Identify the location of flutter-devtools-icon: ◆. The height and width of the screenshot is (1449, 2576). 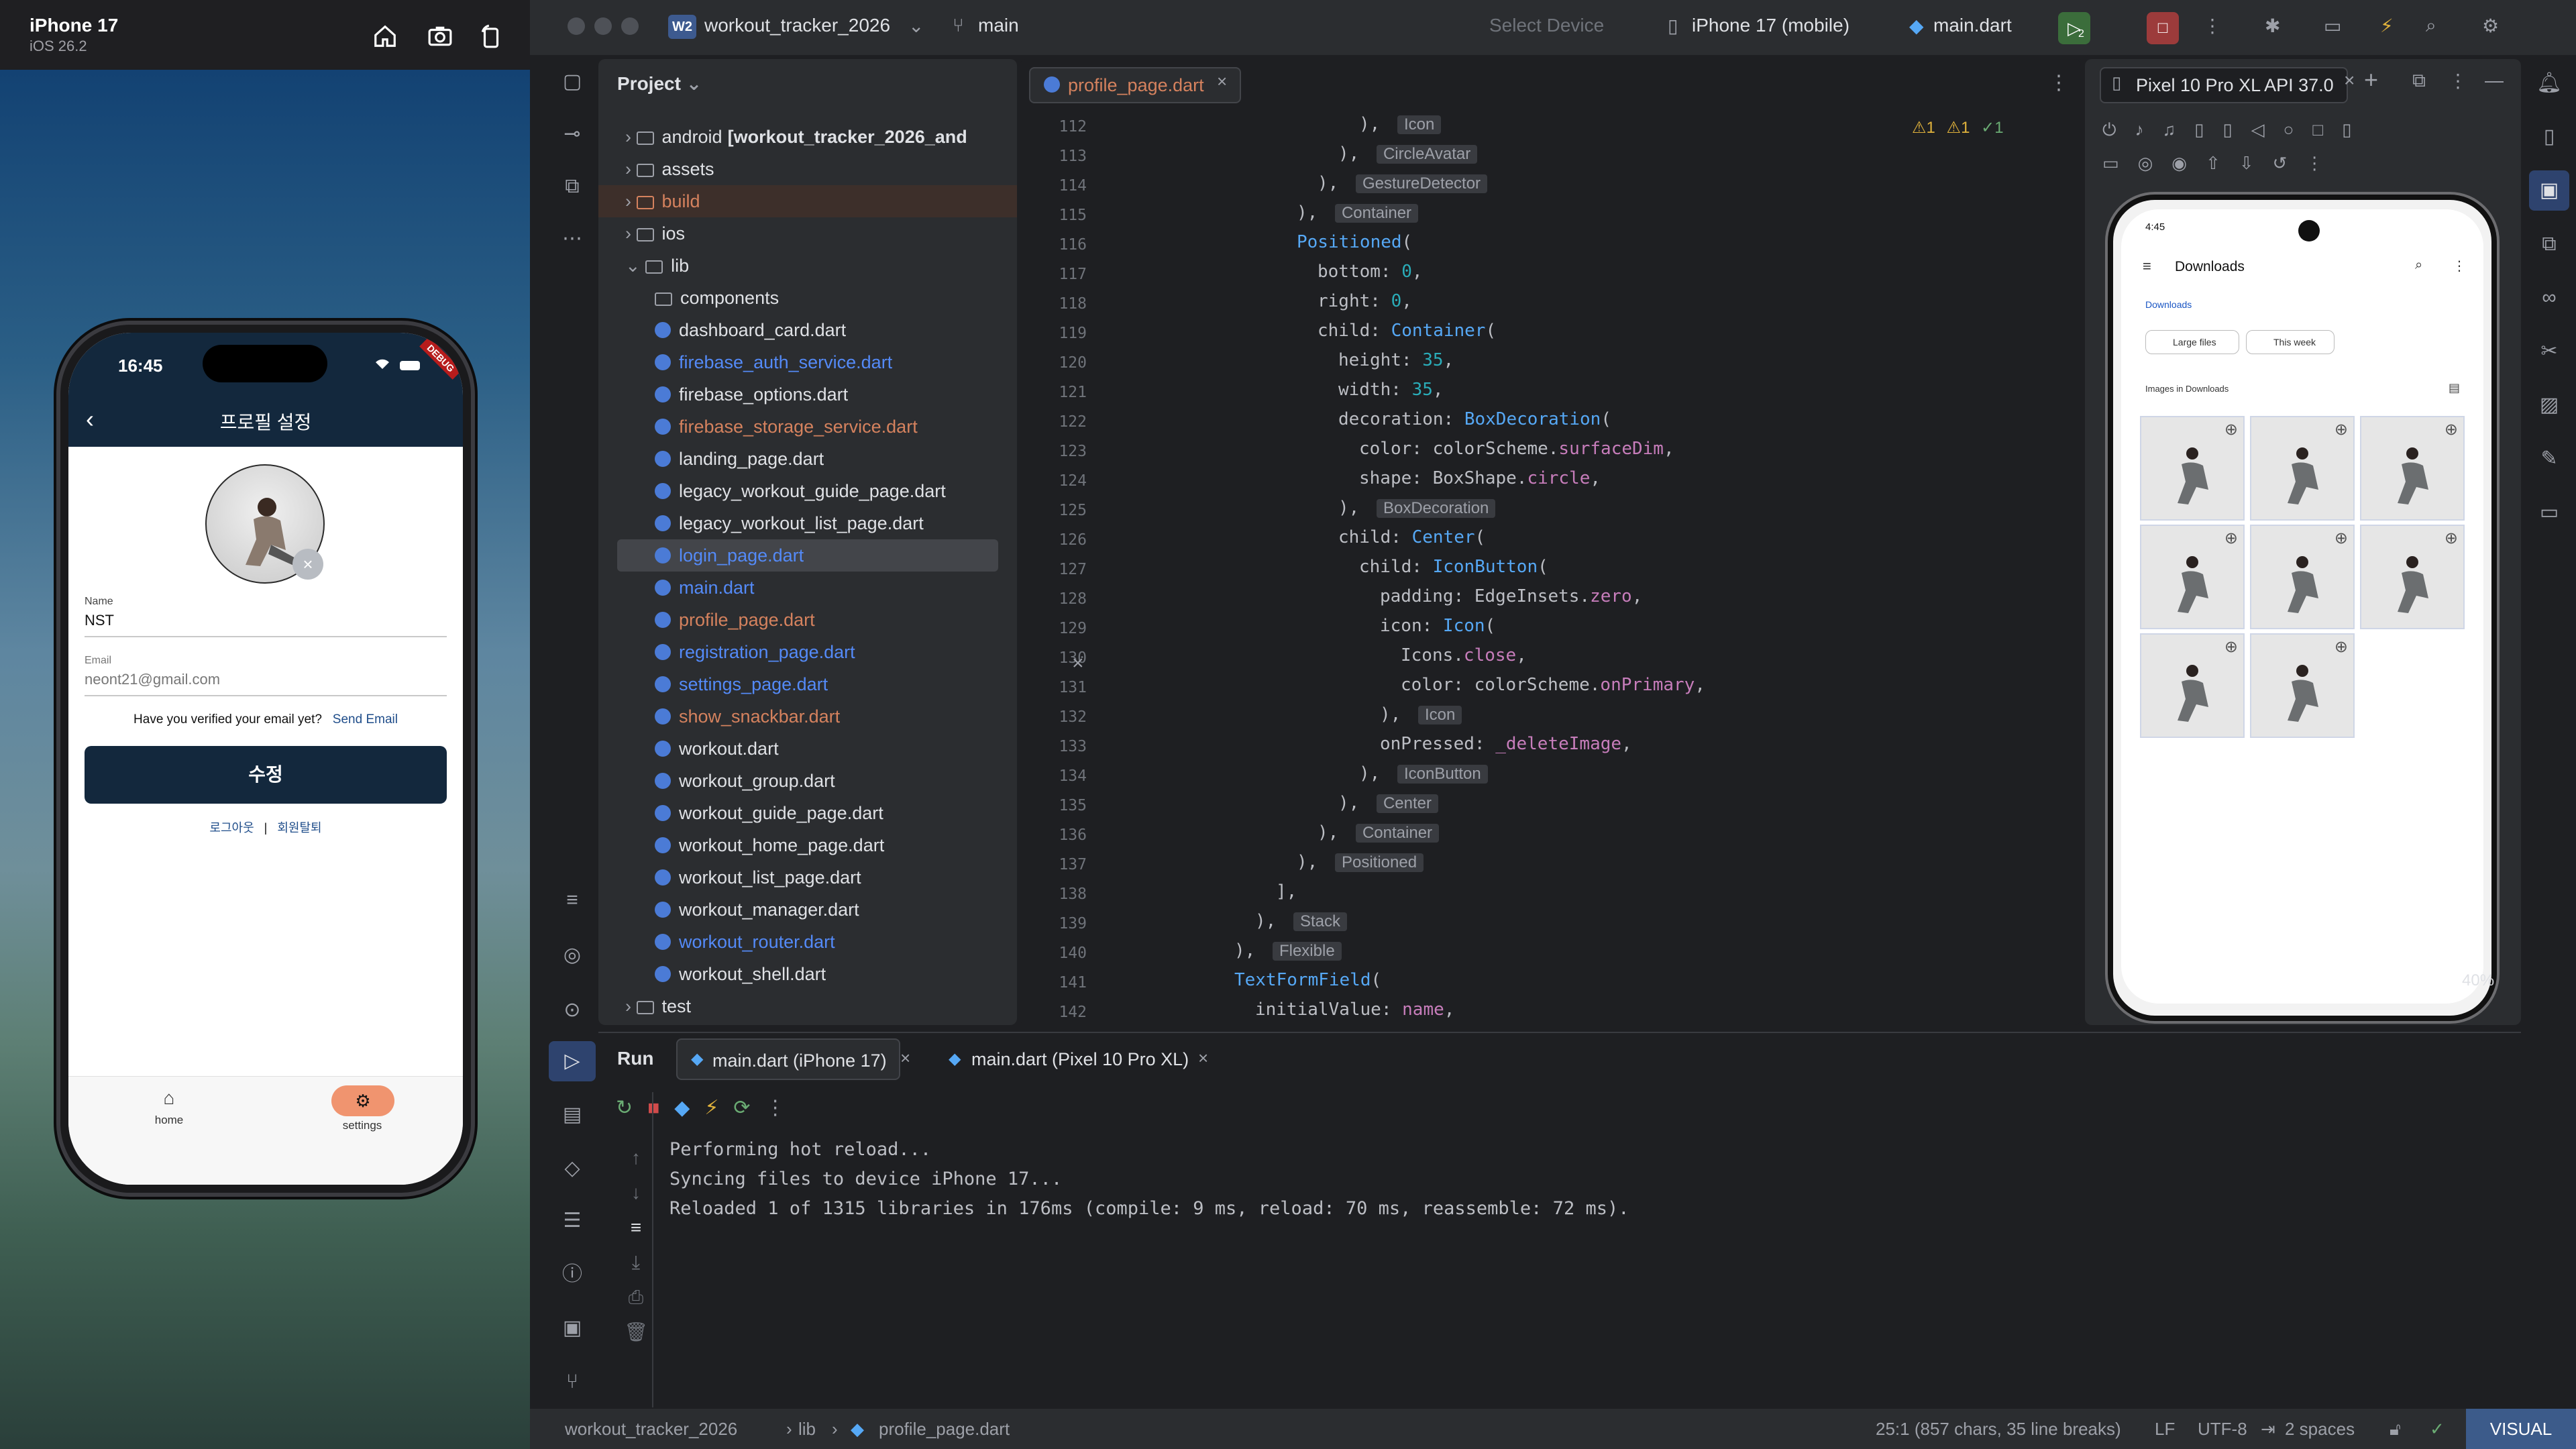
(689, 1108).